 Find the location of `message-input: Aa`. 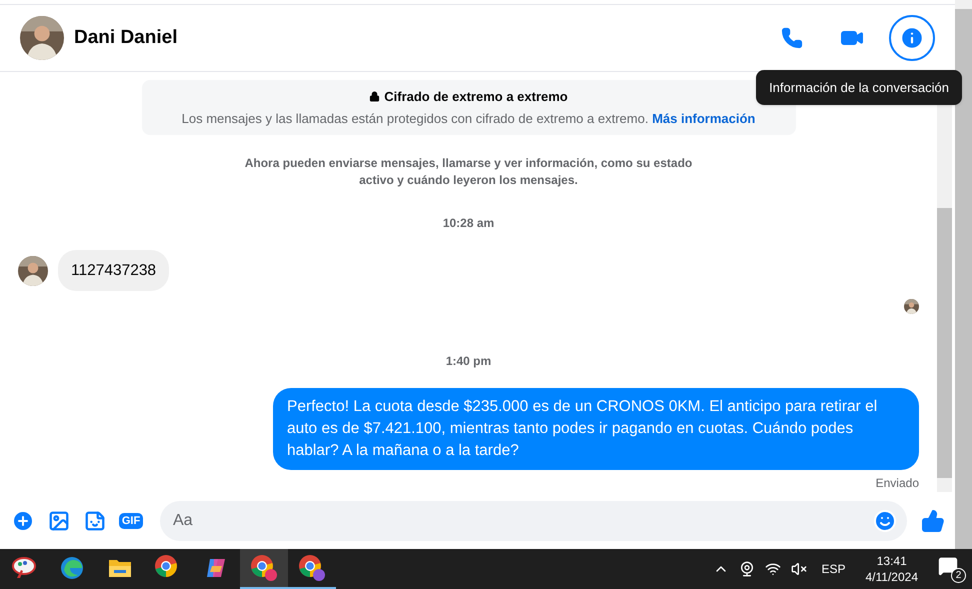

message-input: Aa is located at coordinates (533, 520).